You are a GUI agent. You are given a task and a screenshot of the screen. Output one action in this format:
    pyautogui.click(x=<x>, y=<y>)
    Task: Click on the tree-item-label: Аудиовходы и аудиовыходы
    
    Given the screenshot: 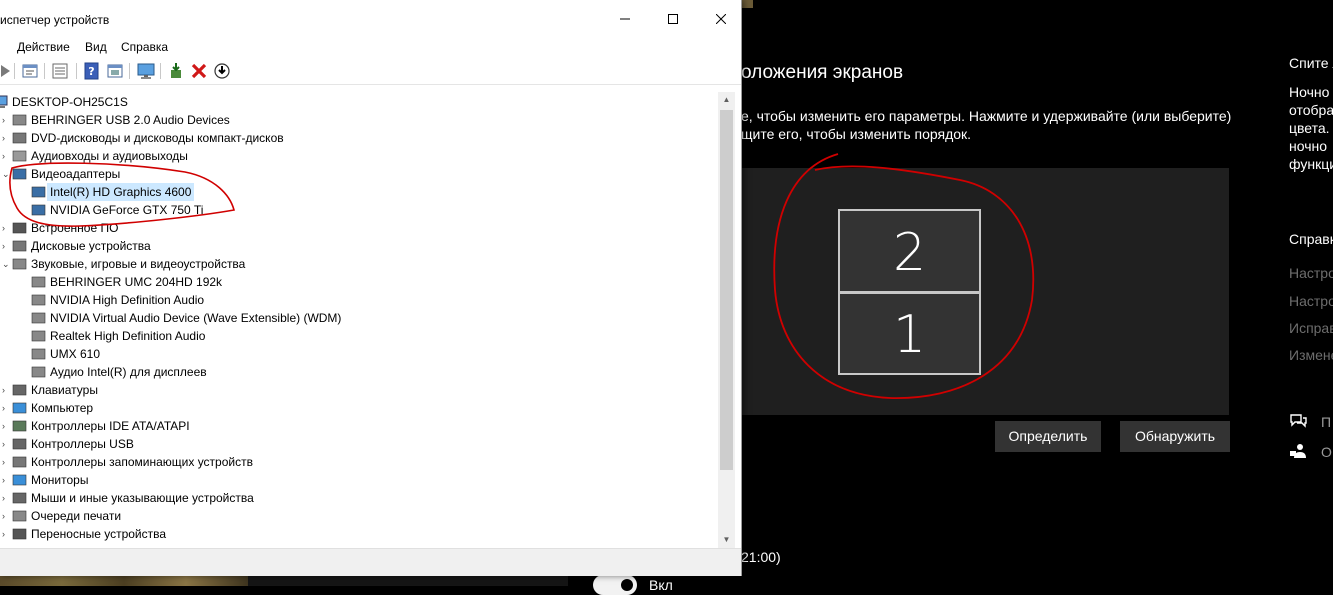 What is the action you would take?
    pyautogui.click(x=109, y=156)
    